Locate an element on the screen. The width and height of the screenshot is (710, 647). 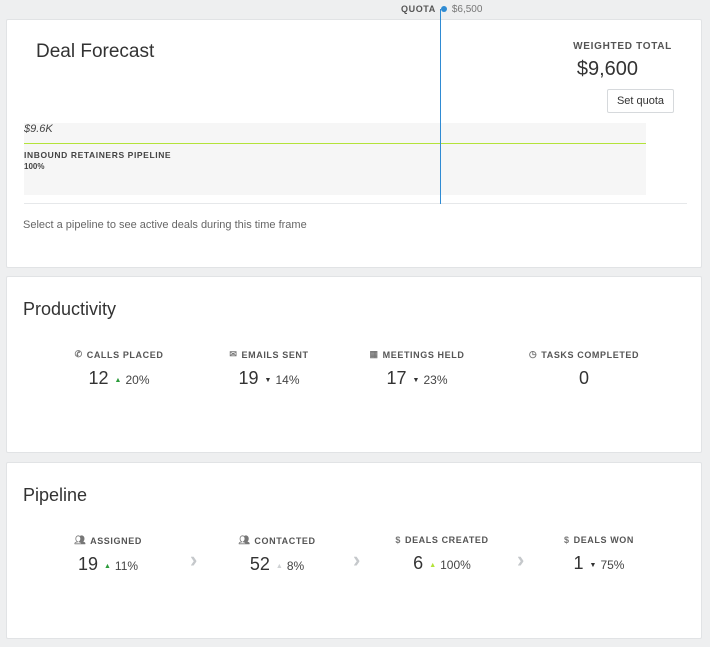
metric-label: CALLS PLACED is located at coordinates (125, 354).